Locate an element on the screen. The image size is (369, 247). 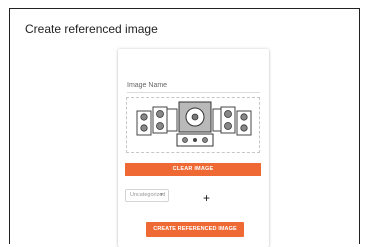
image-dropzone is located at coordinates (193, 125).